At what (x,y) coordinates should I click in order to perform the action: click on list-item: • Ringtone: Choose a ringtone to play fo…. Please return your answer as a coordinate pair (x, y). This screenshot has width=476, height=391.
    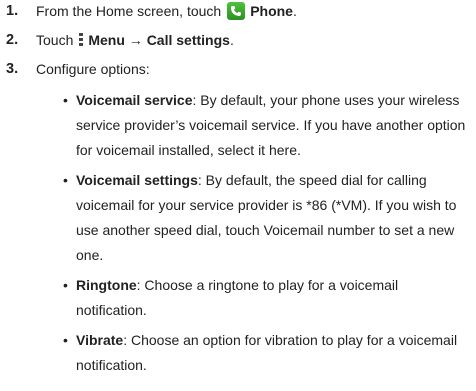
    Looking at the image, I should click on (265, 298).